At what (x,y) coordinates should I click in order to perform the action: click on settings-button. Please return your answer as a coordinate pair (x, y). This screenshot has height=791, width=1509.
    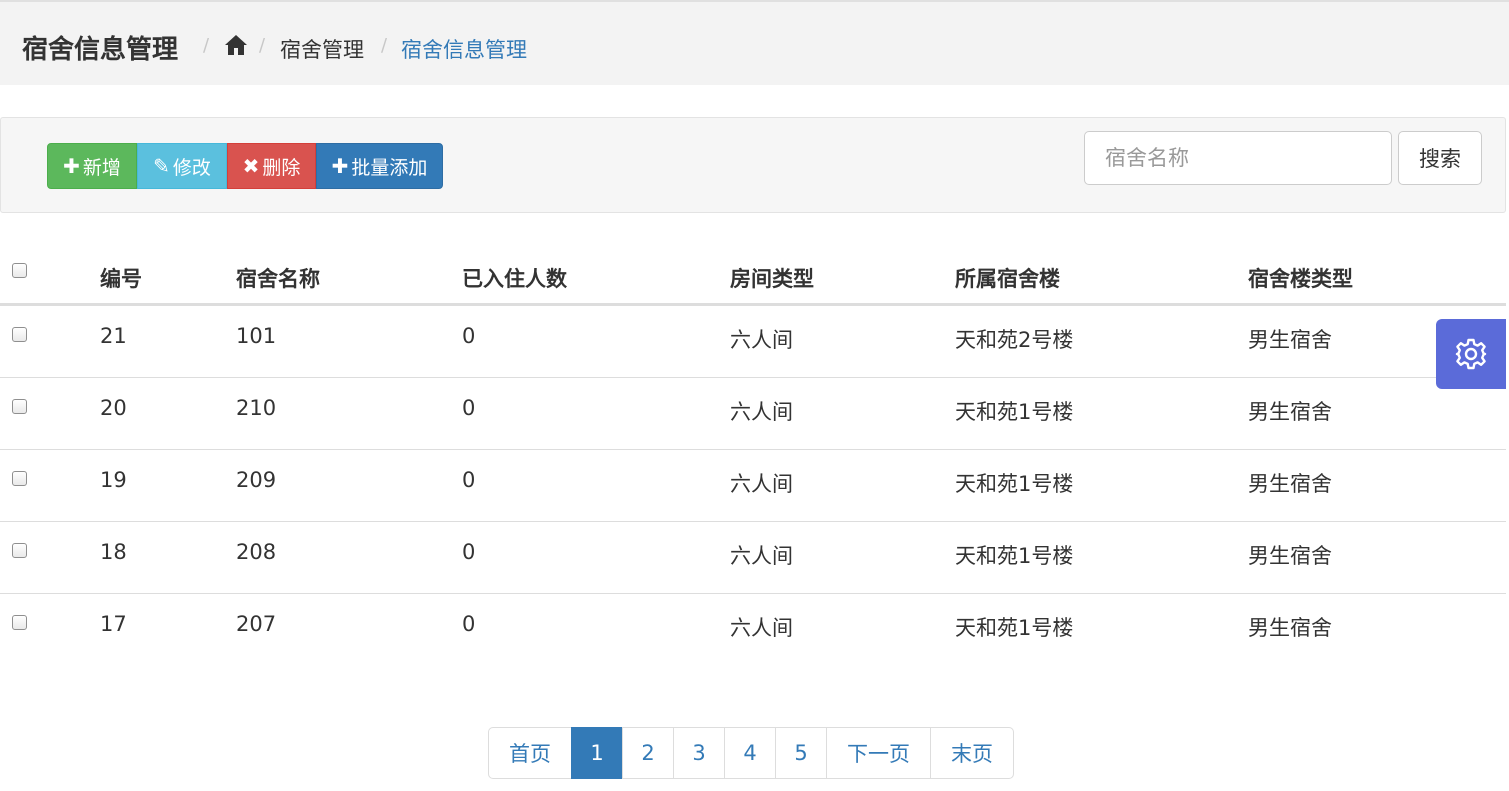
    Looking at the image, I should click on (1471, 354).